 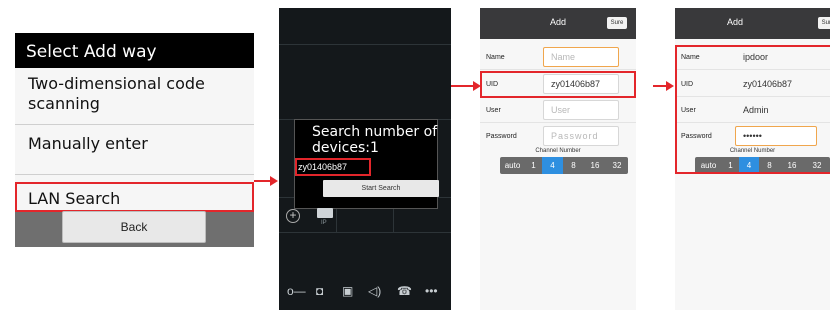 I want to click on bottom-toolbar: o— ◘ ▣ ◁) ☎ •••, so click(x=365, y=294).